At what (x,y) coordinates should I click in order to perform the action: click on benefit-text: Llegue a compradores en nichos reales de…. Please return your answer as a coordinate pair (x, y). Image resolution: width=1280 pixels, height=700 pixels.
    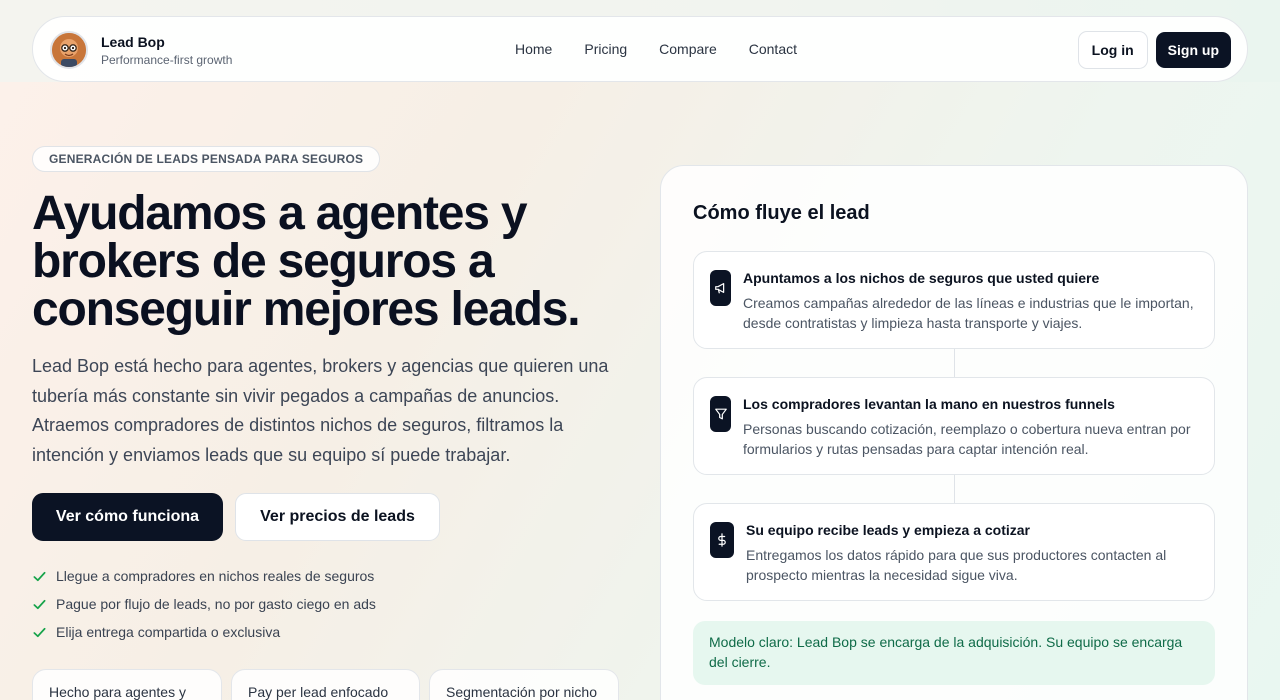
    Looking at the image, I should click on (215, 576).